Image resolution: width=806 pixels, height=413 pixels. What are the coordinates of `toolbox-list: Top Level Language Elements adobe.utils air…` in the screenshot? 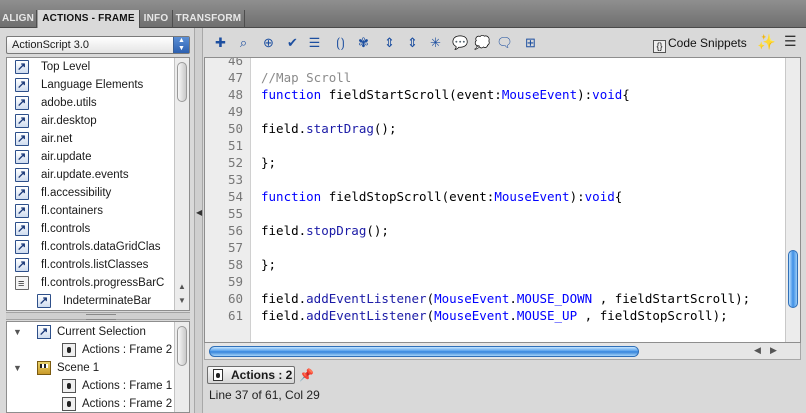 It's located at (98, 184).